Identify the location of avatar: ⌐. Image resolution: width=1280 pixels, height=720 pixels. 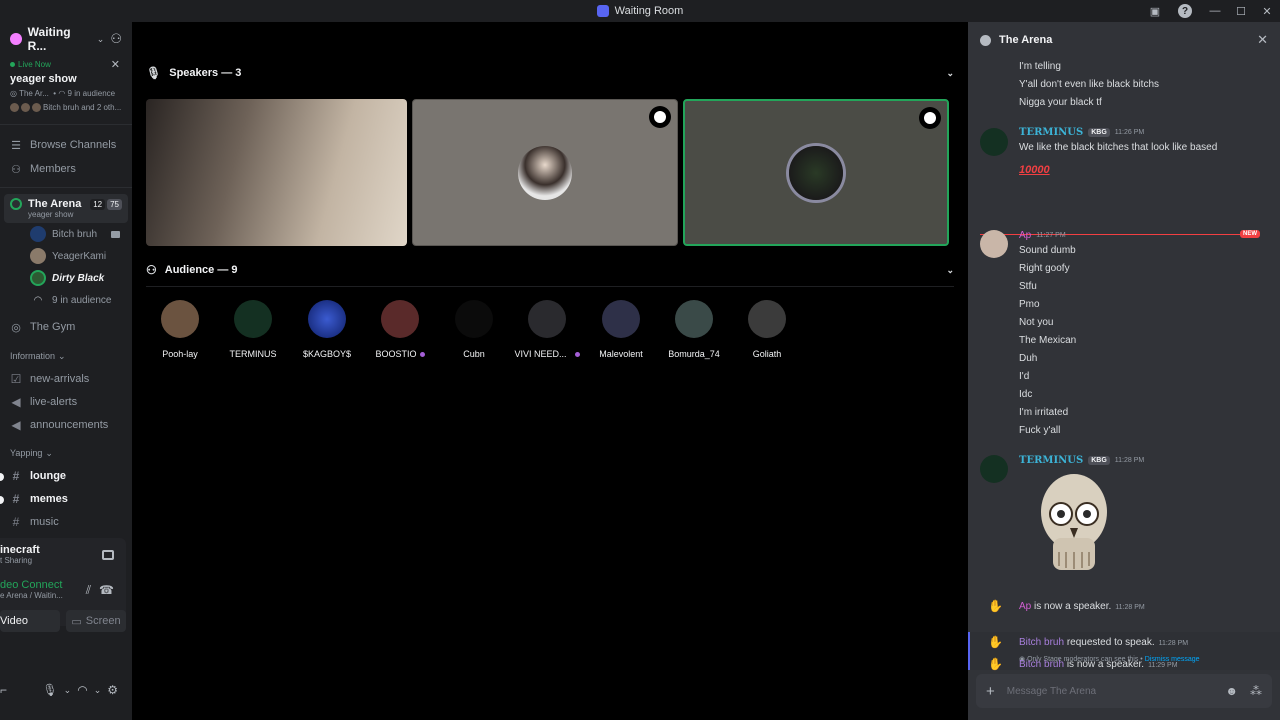
(3, 690).